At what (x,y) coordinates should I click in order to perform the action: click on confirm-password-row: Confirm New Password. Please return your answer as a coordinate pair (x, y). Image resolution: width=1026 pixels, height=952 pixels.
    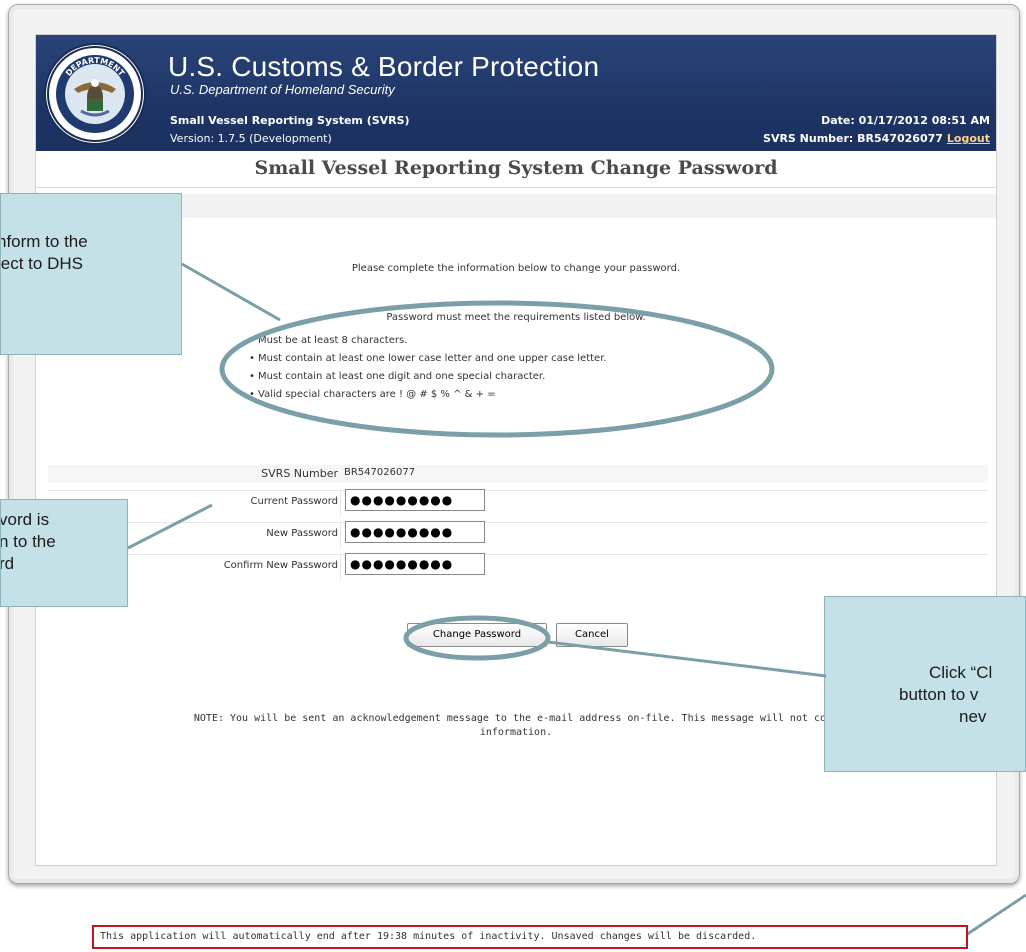
    Looking at the image, I should click on (518, 566).